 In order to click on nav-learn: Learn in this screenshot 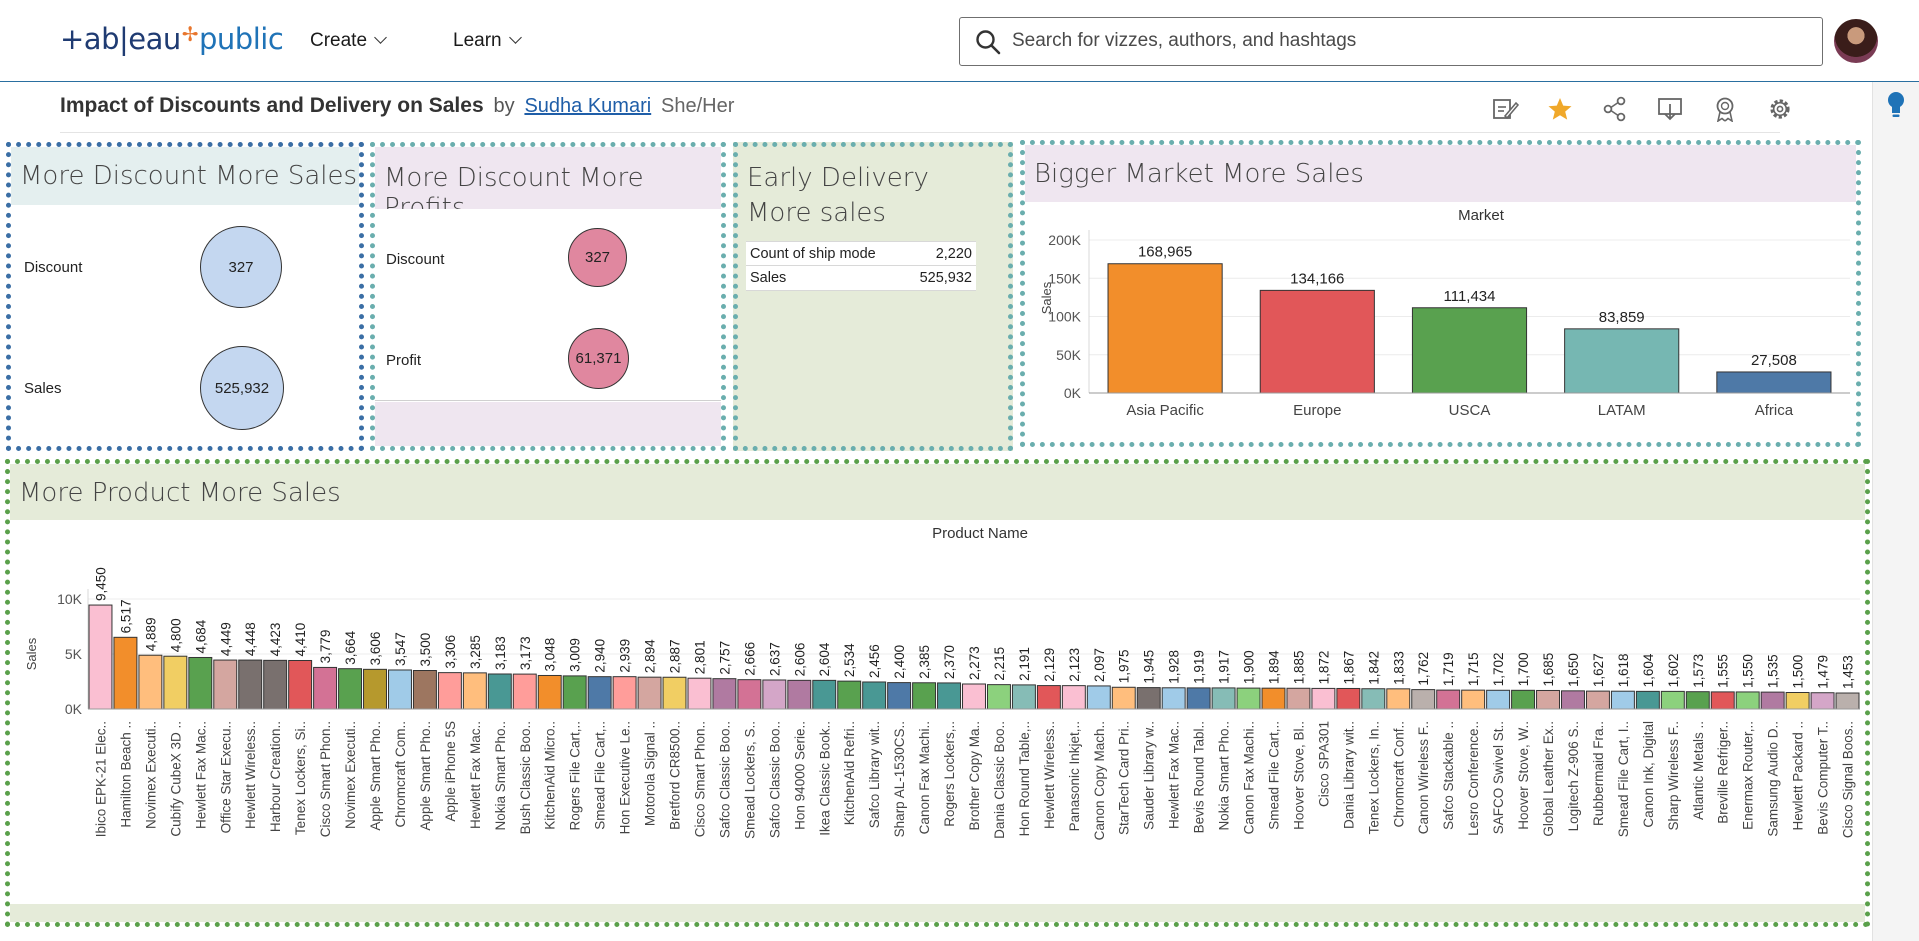, I will do `click(487, 41)`.